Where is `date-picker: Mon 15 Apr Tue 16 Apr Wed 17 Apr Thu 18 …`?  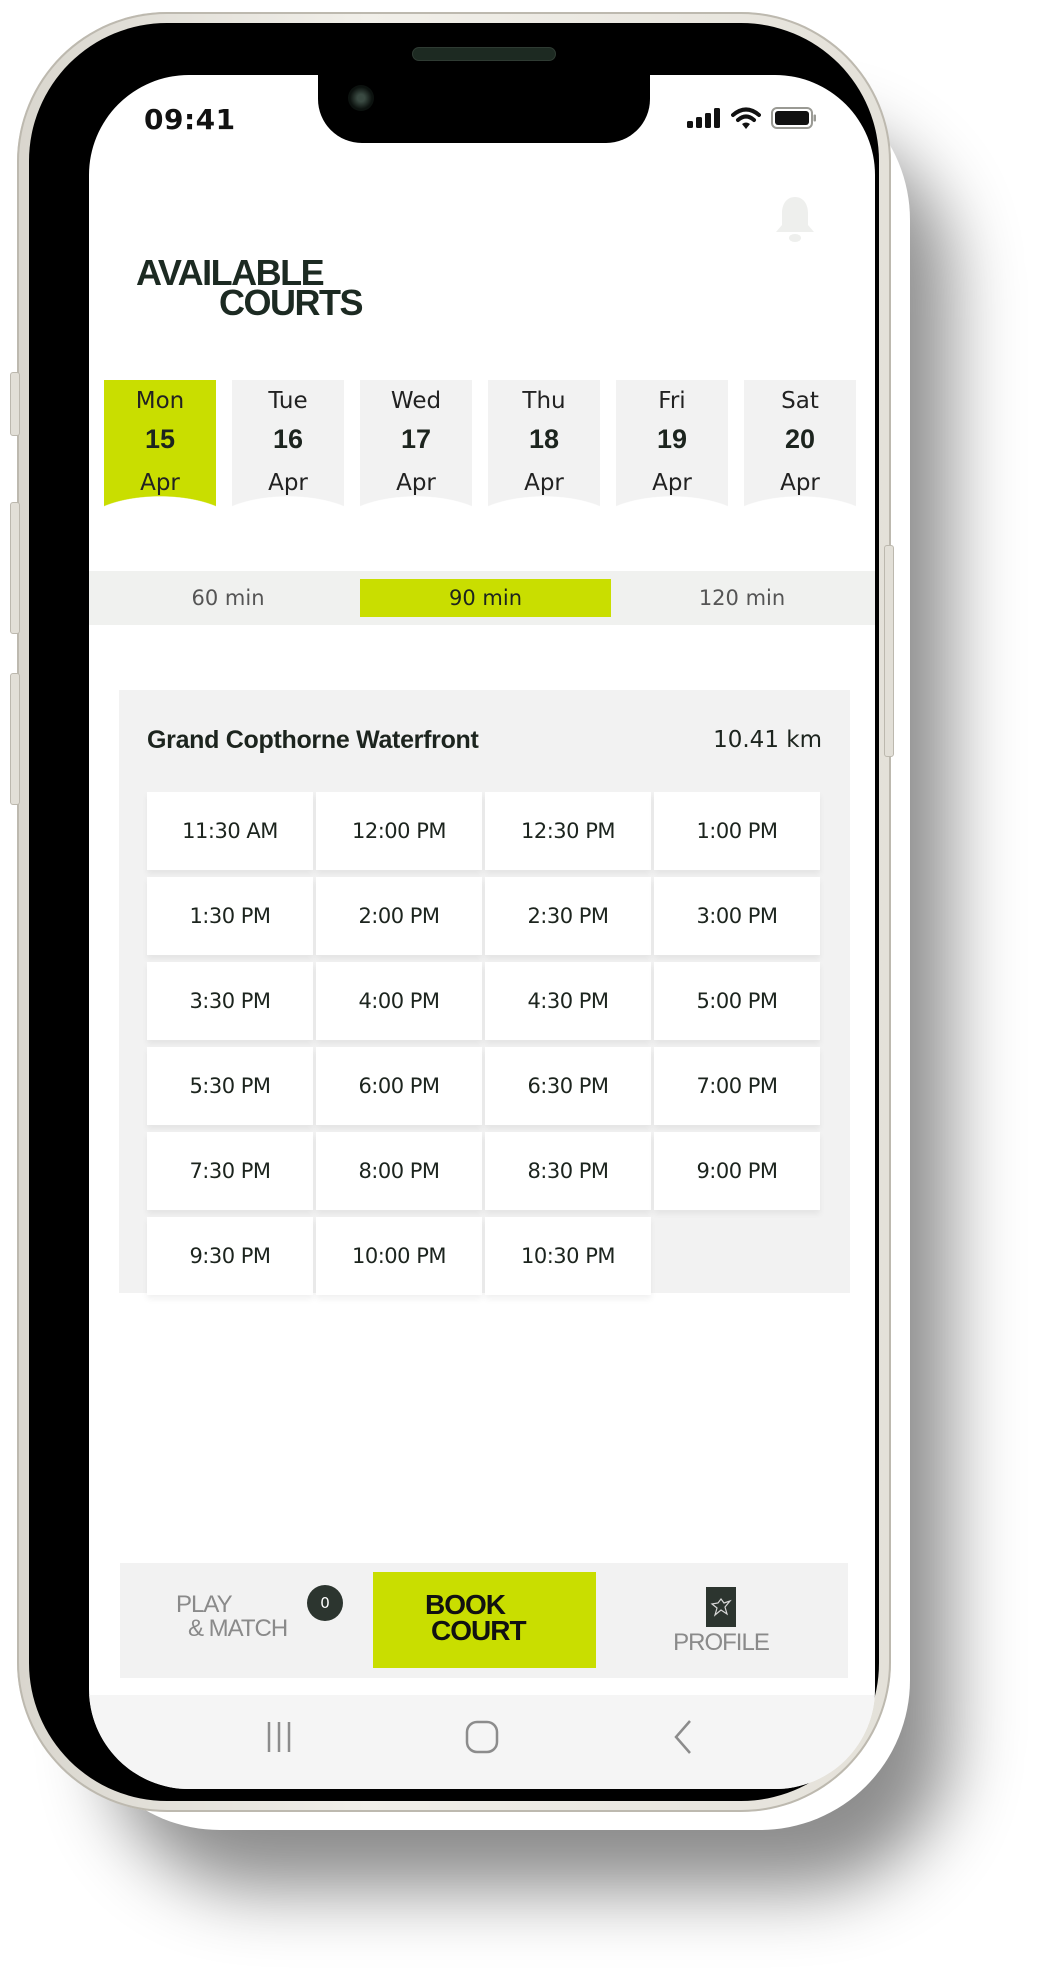
date-picker: Mon 15 Apr Tue 16 Apr Wed 17 Apr Thu 18 … is located at coordinates (480, 455).